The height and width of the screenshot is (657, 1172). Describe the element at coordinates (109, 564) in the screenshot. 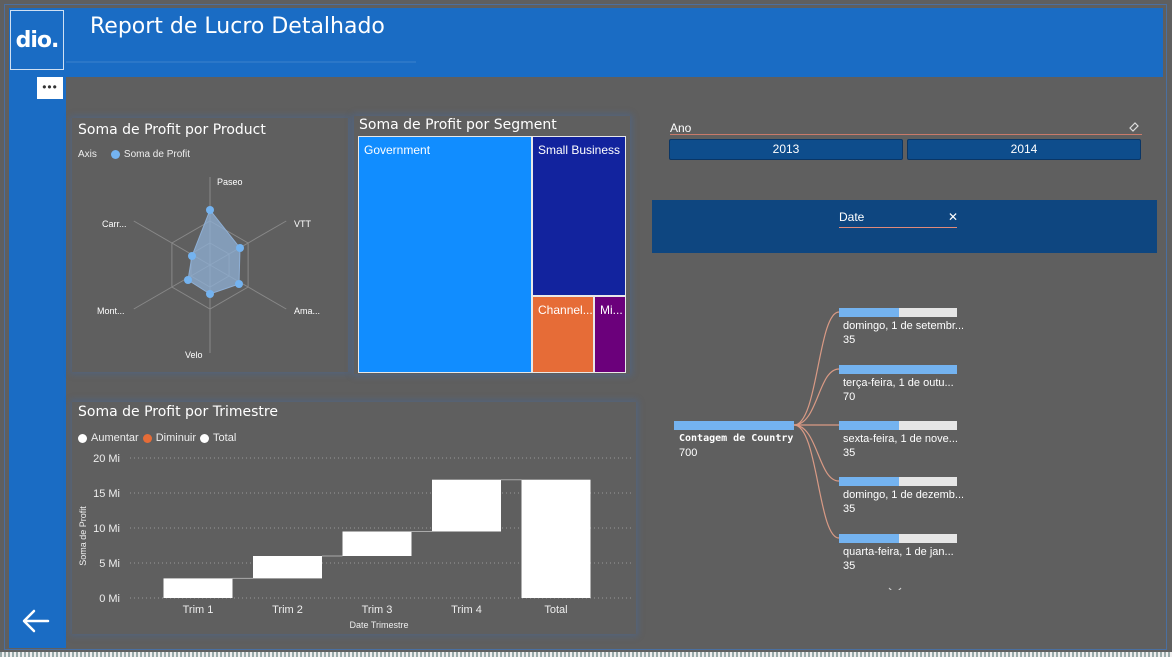

I see `y-tick-label: 5 Mi` at that location.